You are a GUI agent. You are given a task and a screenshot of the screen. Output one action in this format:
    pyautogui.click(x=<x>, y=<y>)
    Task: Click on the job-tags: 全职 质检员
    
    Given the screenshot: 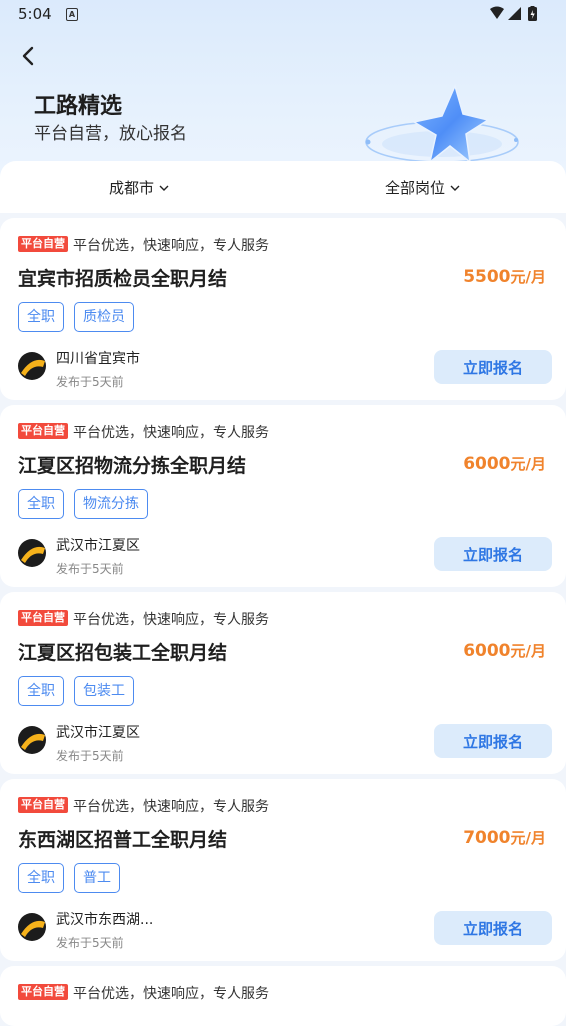 What is the action you would take?
    pyautogui.click(x=76, y=317)
    